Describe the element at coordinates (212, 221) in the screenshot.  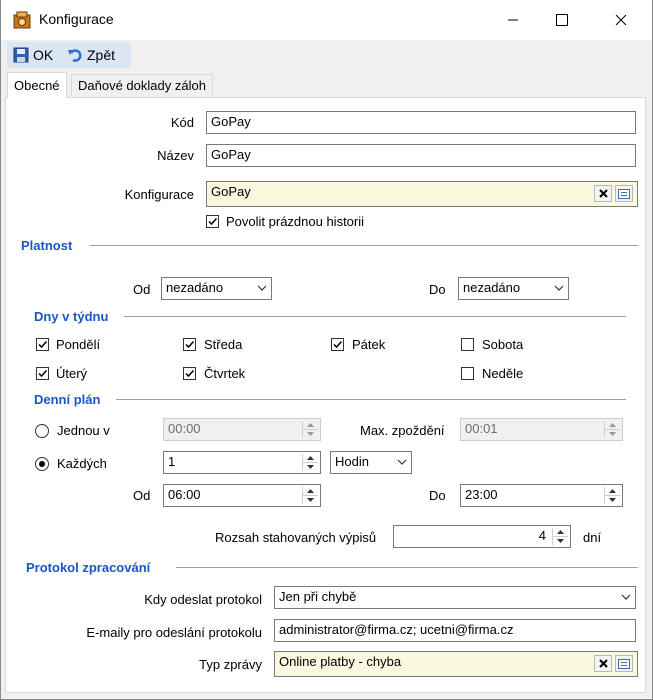
I see `povolit-checkbox` at that location.